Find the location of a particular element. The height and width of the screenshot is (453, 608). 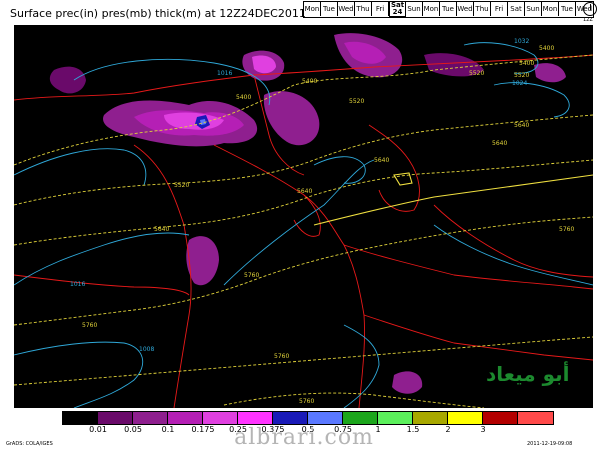

precip-legend is located at coordinates (308, 418).